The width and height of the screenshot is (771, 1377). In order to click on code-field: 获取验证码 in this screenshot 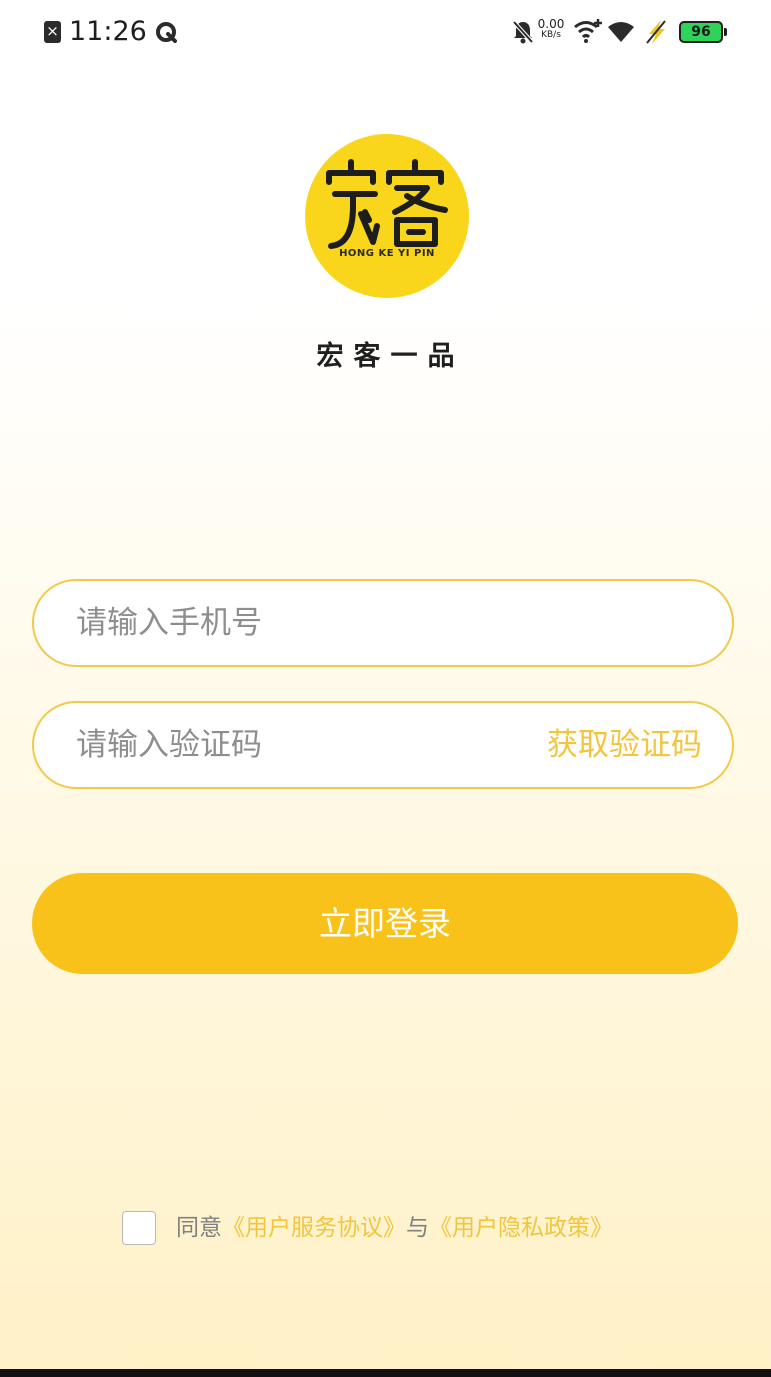, I will do `click(383, 745)`.